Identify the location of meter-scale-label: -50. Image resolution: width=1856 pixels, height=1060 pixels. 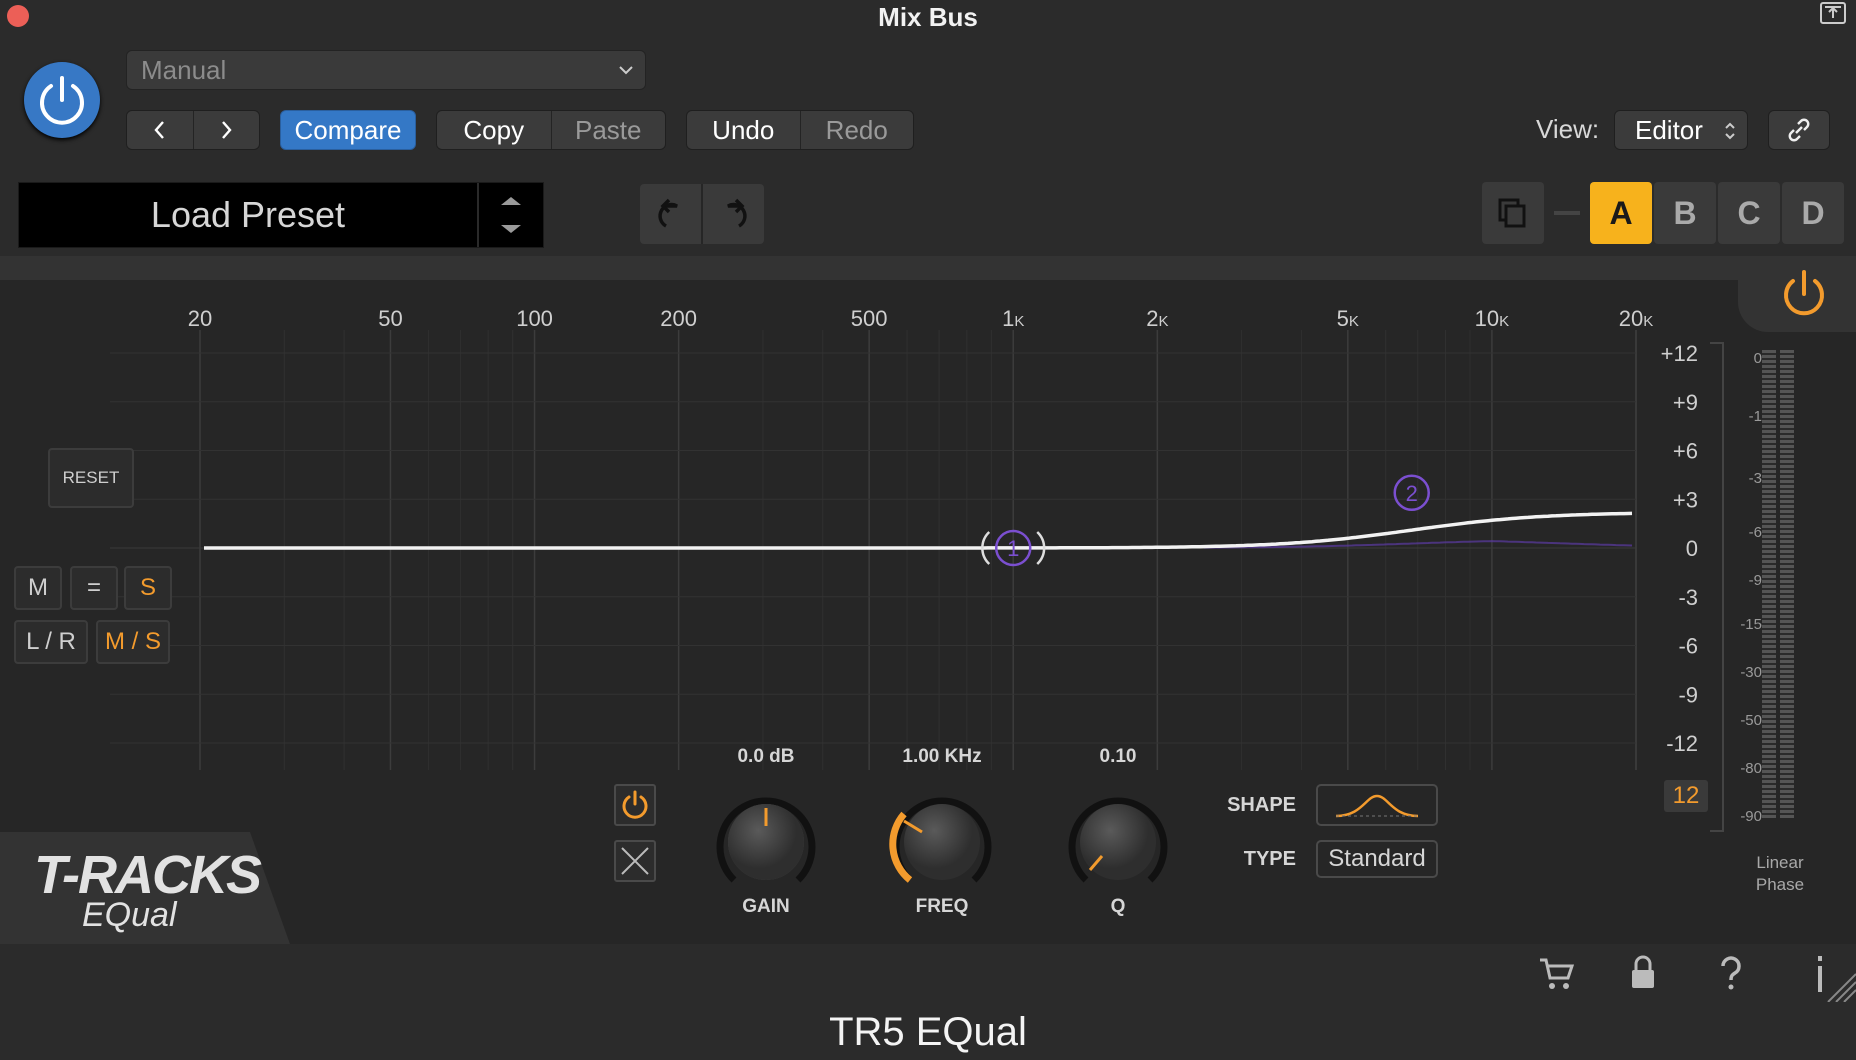
(1751, 720).